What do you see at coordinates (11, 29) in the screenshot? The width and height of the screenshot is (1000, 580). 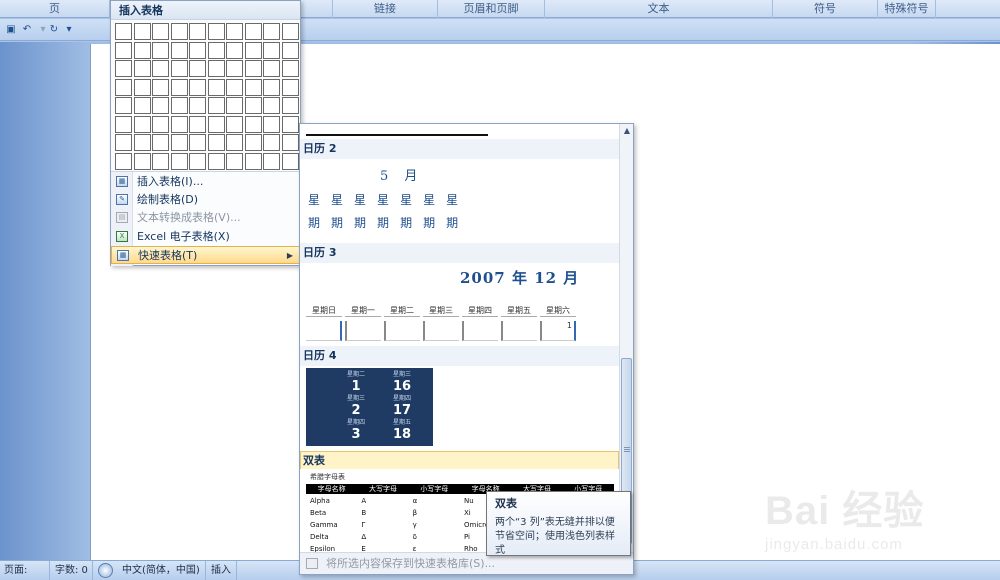 I see `save-icon: ▣` at bounding box center [11, 29].